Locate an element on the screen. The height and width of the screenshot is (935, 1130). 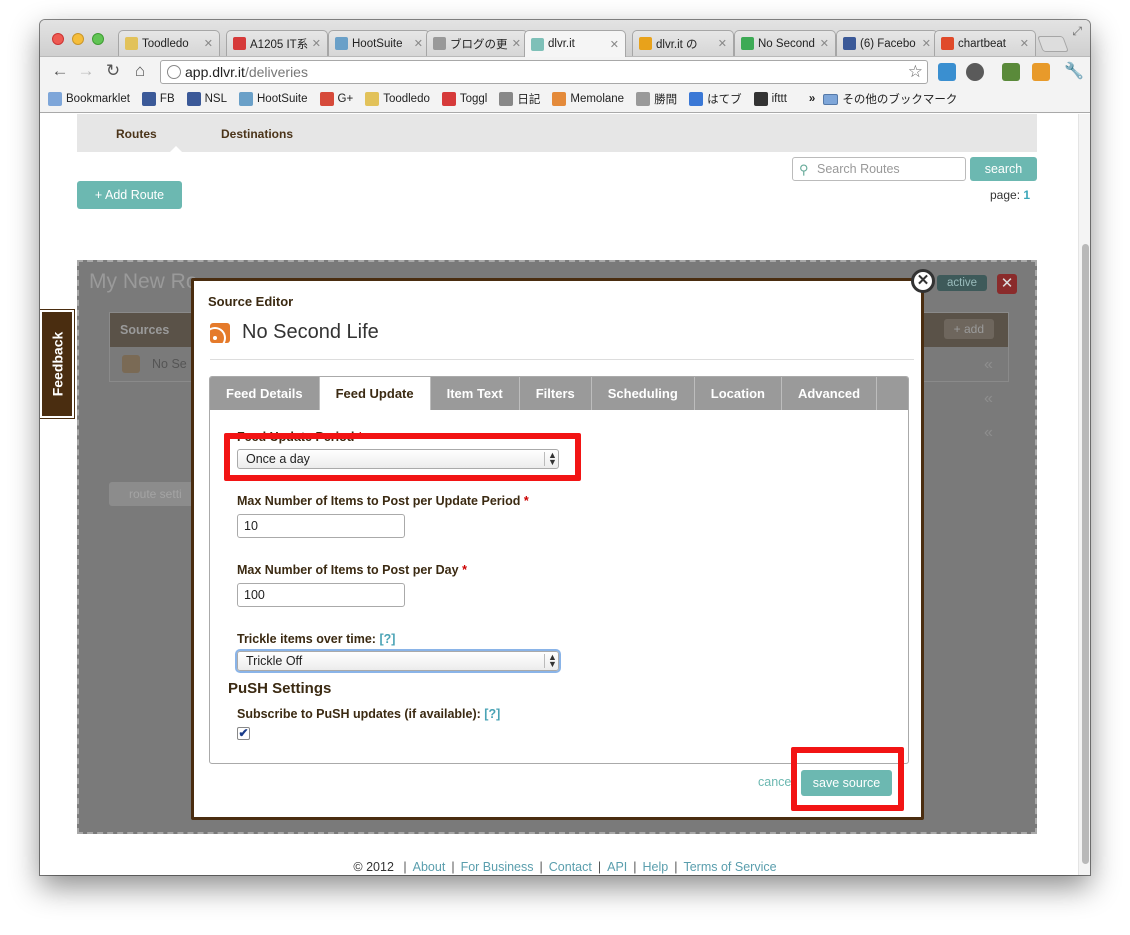
push-help-link: [?] is located at coordinates (492, 714).